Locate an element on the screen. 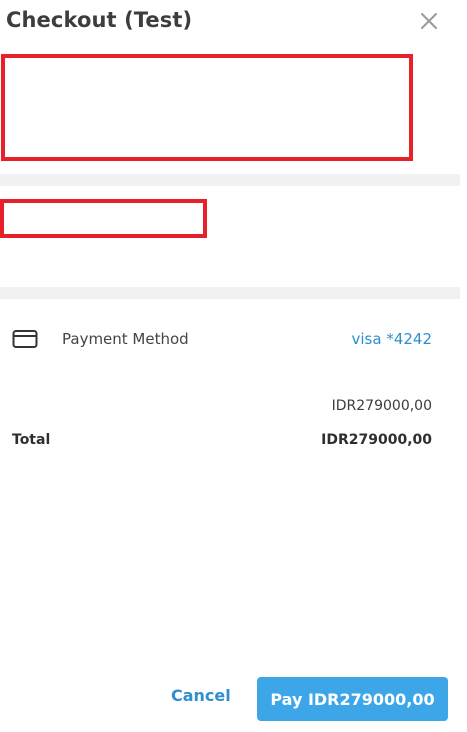  redacted-product-area is located at coordinates (207, 107).